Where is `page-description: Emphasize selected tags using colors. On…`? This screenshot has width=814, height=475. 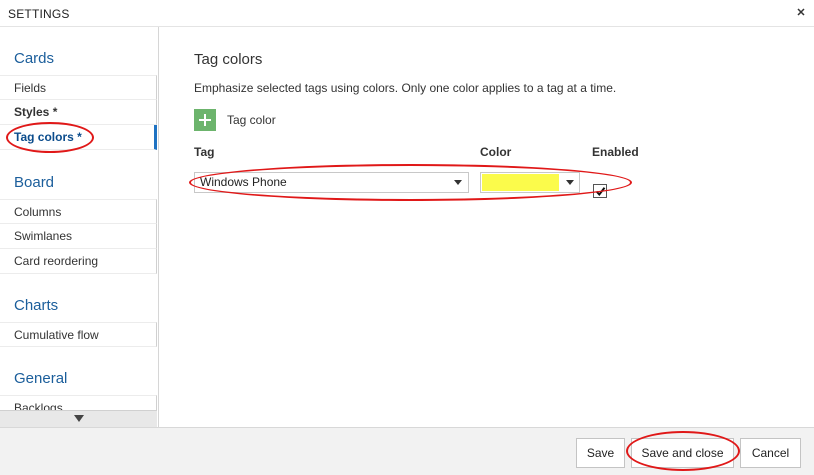 page-description: Emphasize selected tags using colors. On… is located at coordinates (405, 88).